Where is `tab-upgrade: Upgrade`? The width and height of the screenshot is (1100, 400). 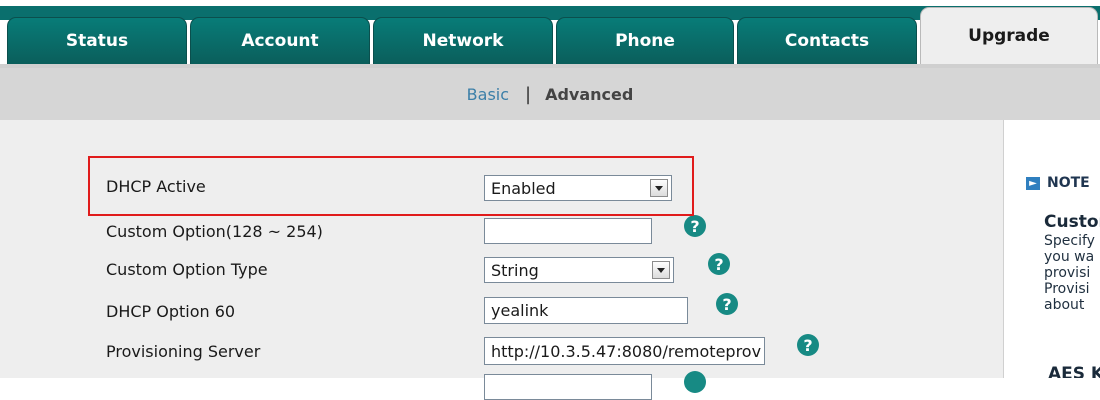 tab-upgrade: Upgrade is located at coordinates (1009, 35).